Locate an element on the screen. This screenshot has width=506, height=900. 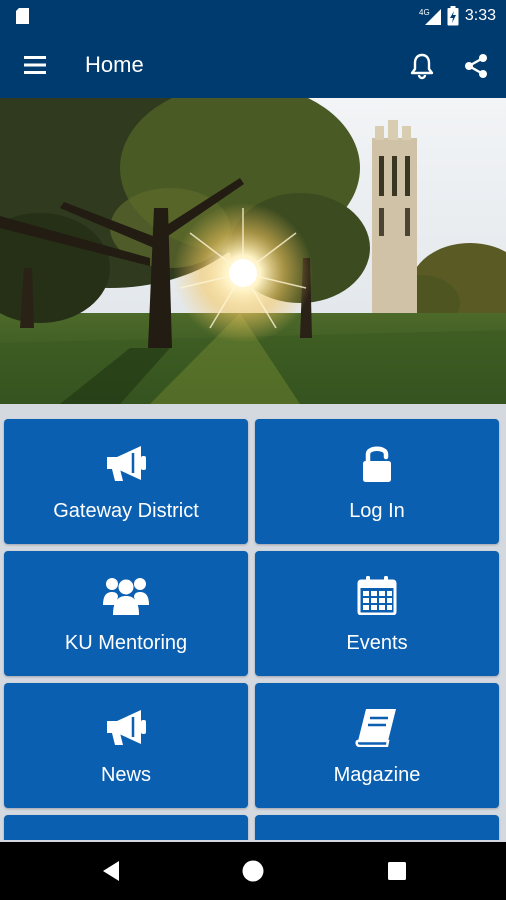
users-icon is located at coordinates (126, 596).